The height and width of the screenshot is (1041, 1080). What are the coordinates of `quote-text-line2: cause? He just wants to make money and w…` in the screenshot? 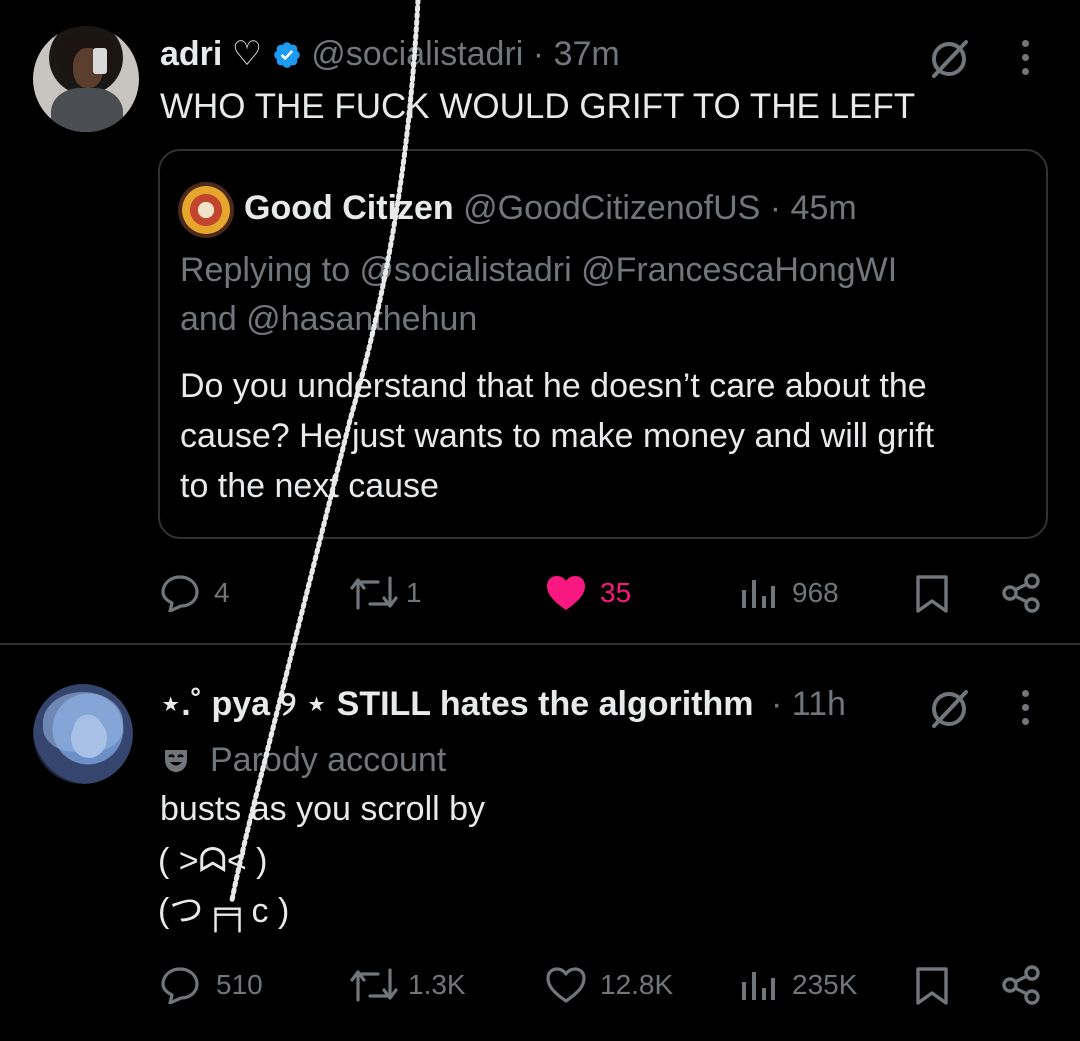 It's located at (557, 436).